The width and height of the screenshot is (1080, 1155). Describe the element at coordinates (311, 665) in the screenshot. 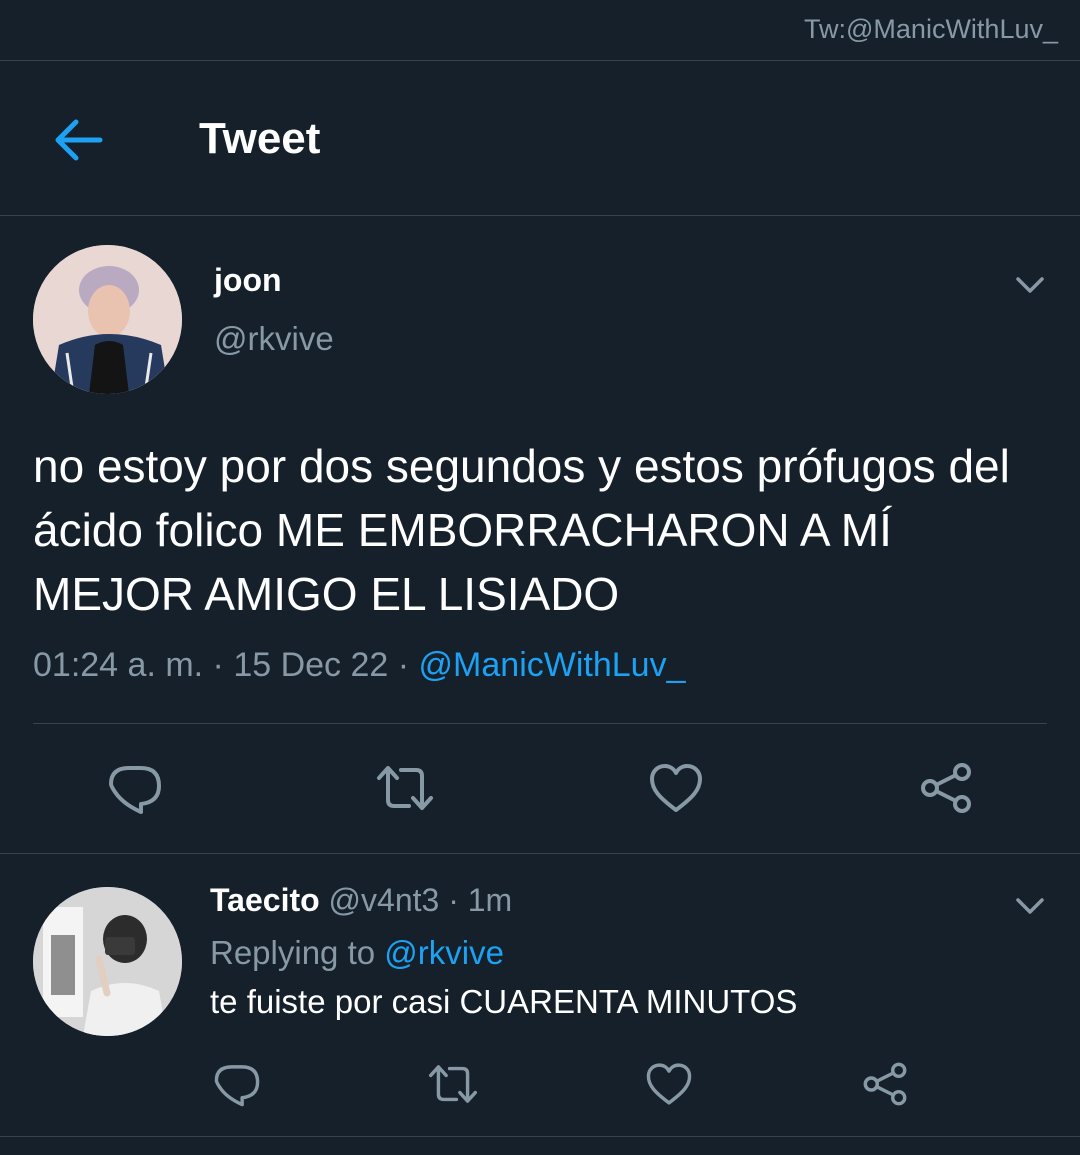

I see `tweet-date: 15 Dec 22` at that location.